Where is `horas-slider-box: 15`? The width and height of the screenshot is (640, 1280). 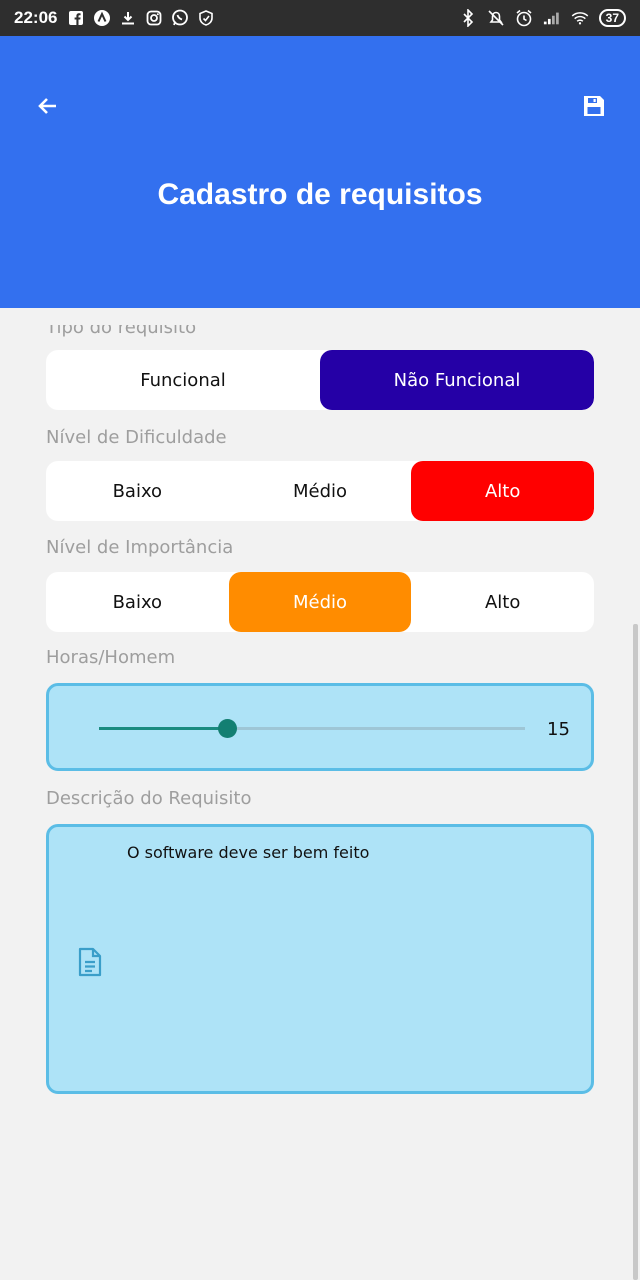
horas-slider-box: 15 is located at coordinates (320, 727).